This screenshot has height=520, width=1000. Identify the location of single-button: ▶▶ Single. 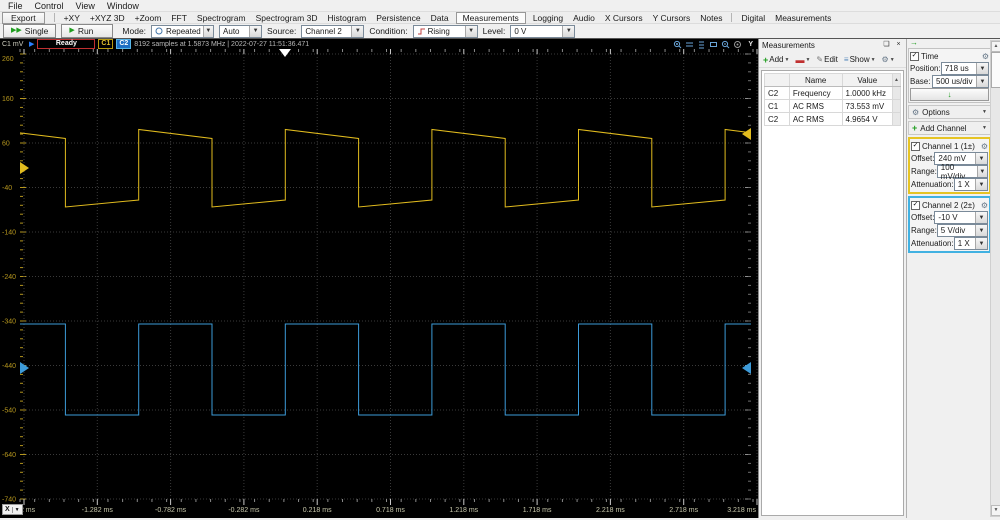
(30, 31).